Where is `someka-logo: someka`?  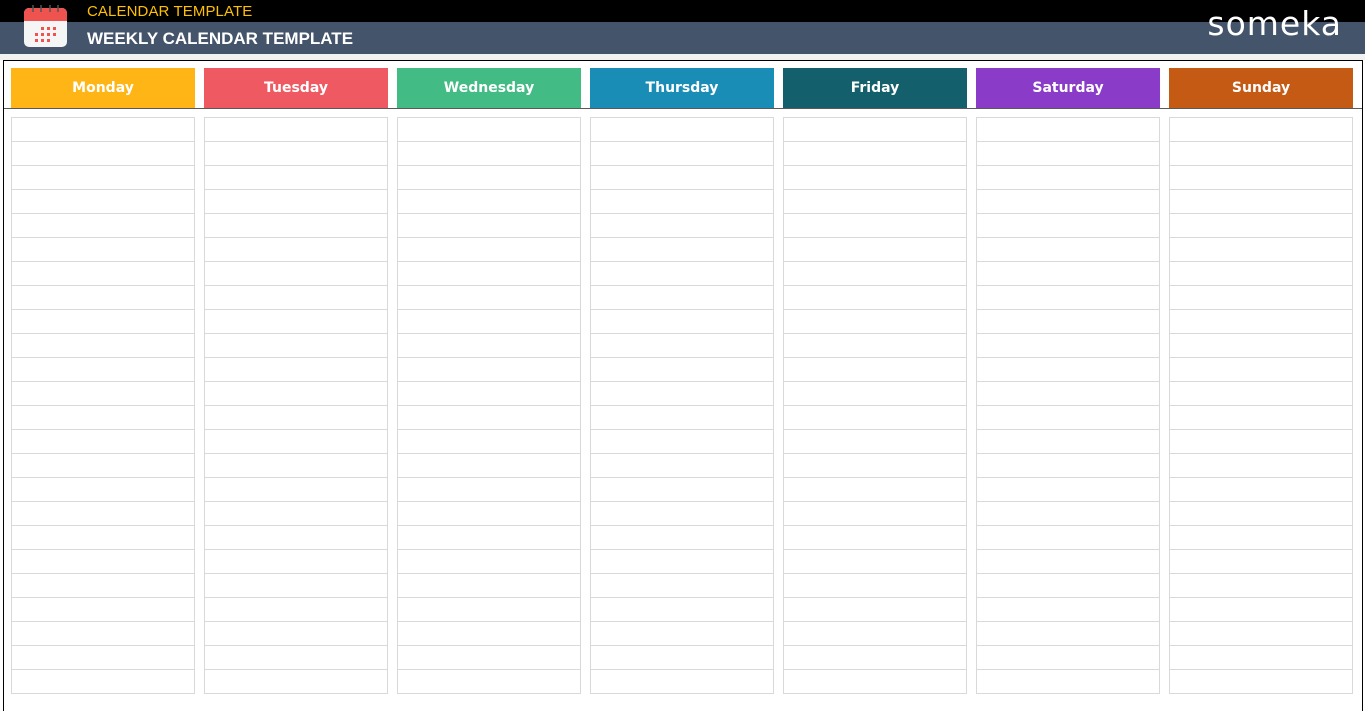
someka-logo: someka is located at coordinates (1274, 23).